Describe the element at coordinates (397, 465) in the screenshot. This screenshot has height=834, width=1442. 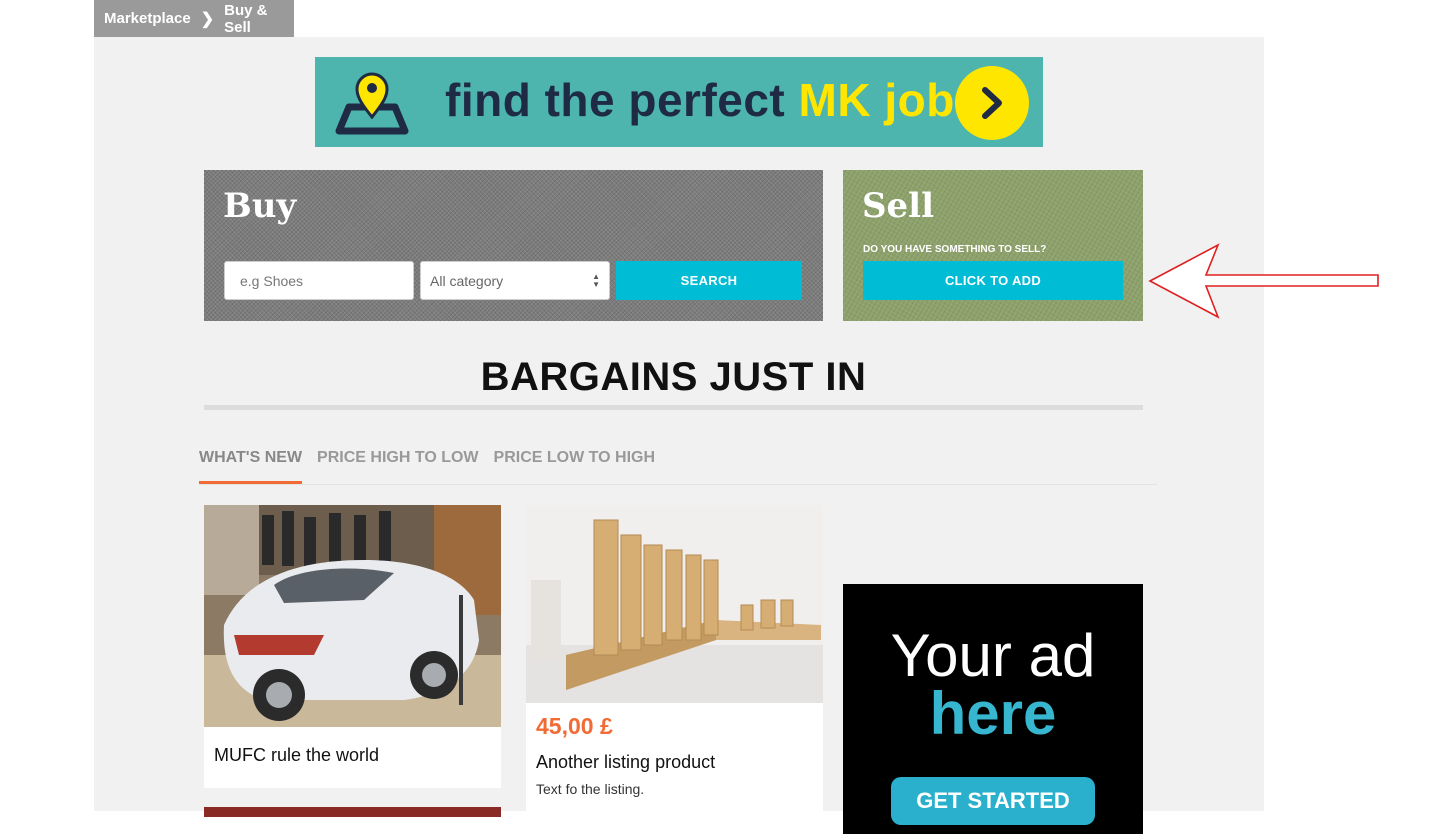
I see `tab-price-high-to-low: PRICE HIGH TO LOW` at that location.